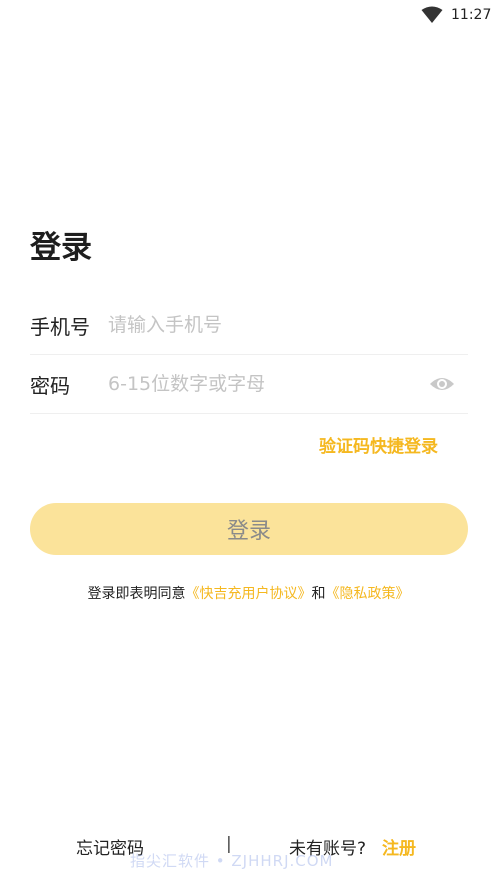  I want to click on sms-login-link: 验证码快捷登录, so click(378, 444).